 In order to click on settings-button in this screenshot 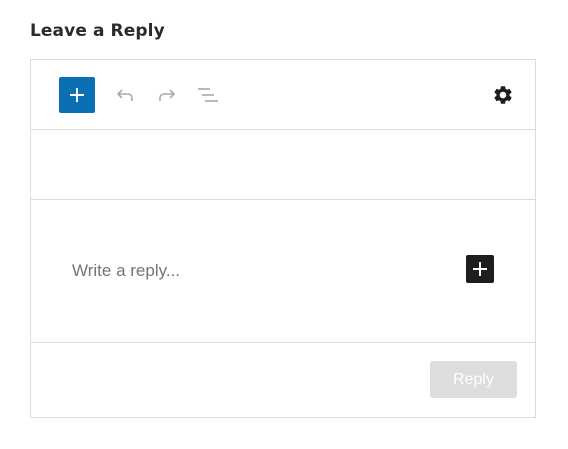, I will do `click(503, 95)`.